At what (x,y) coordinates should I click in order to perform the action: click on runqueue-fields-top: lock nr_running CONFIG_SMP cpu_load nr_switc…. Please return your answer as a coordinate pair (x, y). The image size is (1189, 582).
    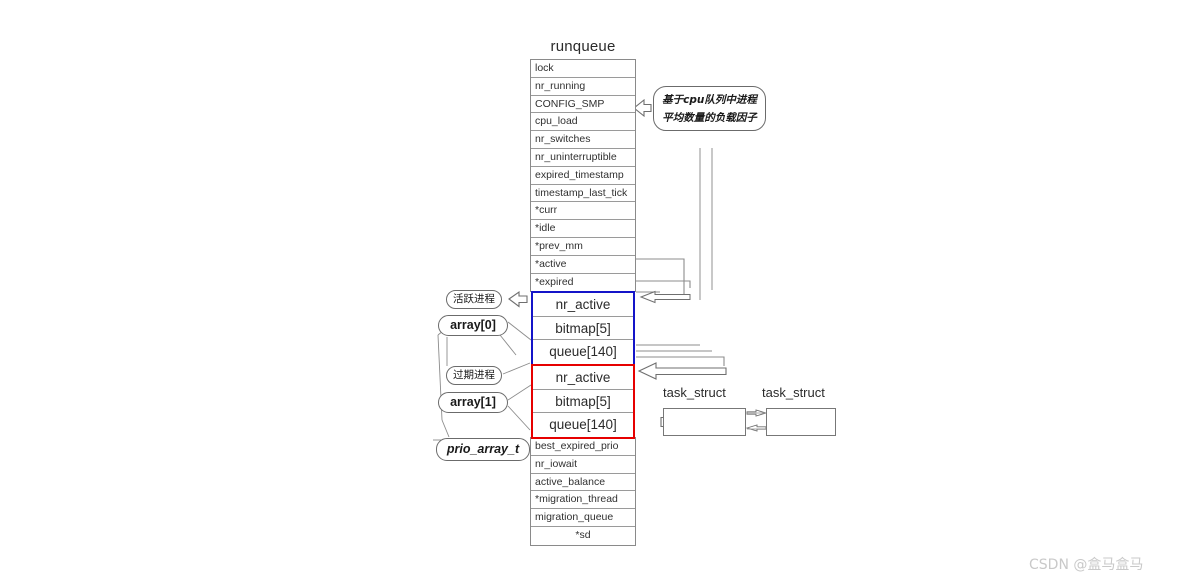
    Looking at the image, I should click on (583, 176).